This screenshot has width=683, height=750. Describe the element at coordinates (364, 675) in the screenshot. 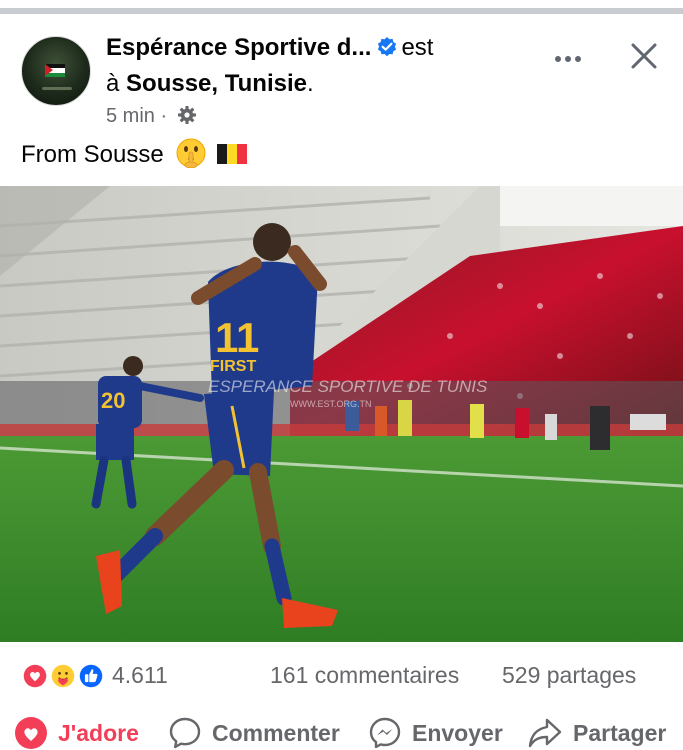

I see `comments-count: 161 commentaires` at that location.